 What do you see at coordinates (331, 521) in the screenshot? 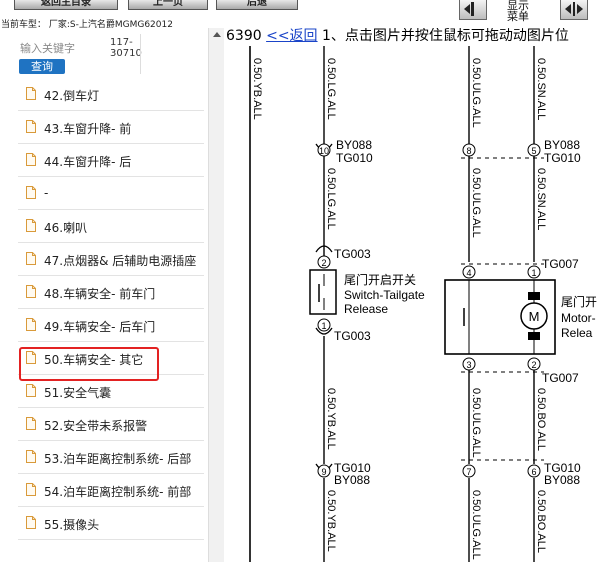
I see `wire-label-yb-bottom: 0.50.YB.ALL` at bounding box center [331, 521].